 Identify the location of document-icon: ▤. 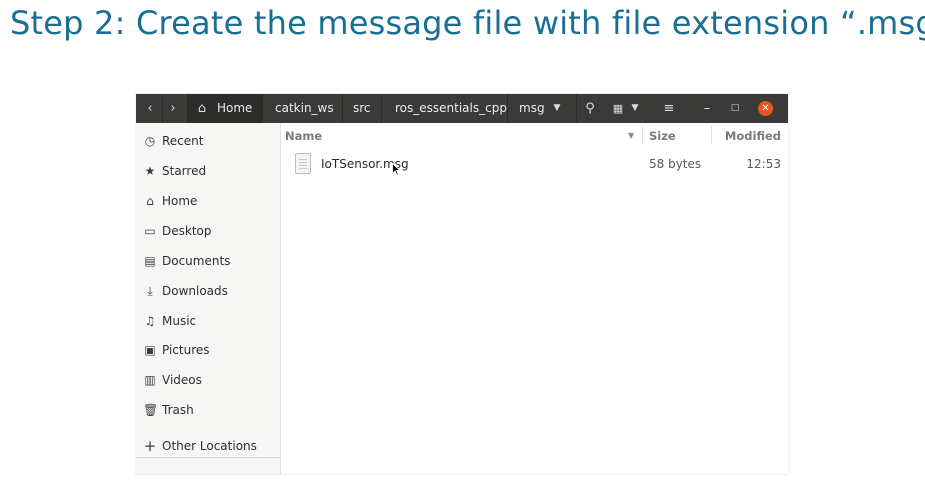
(150, 261).